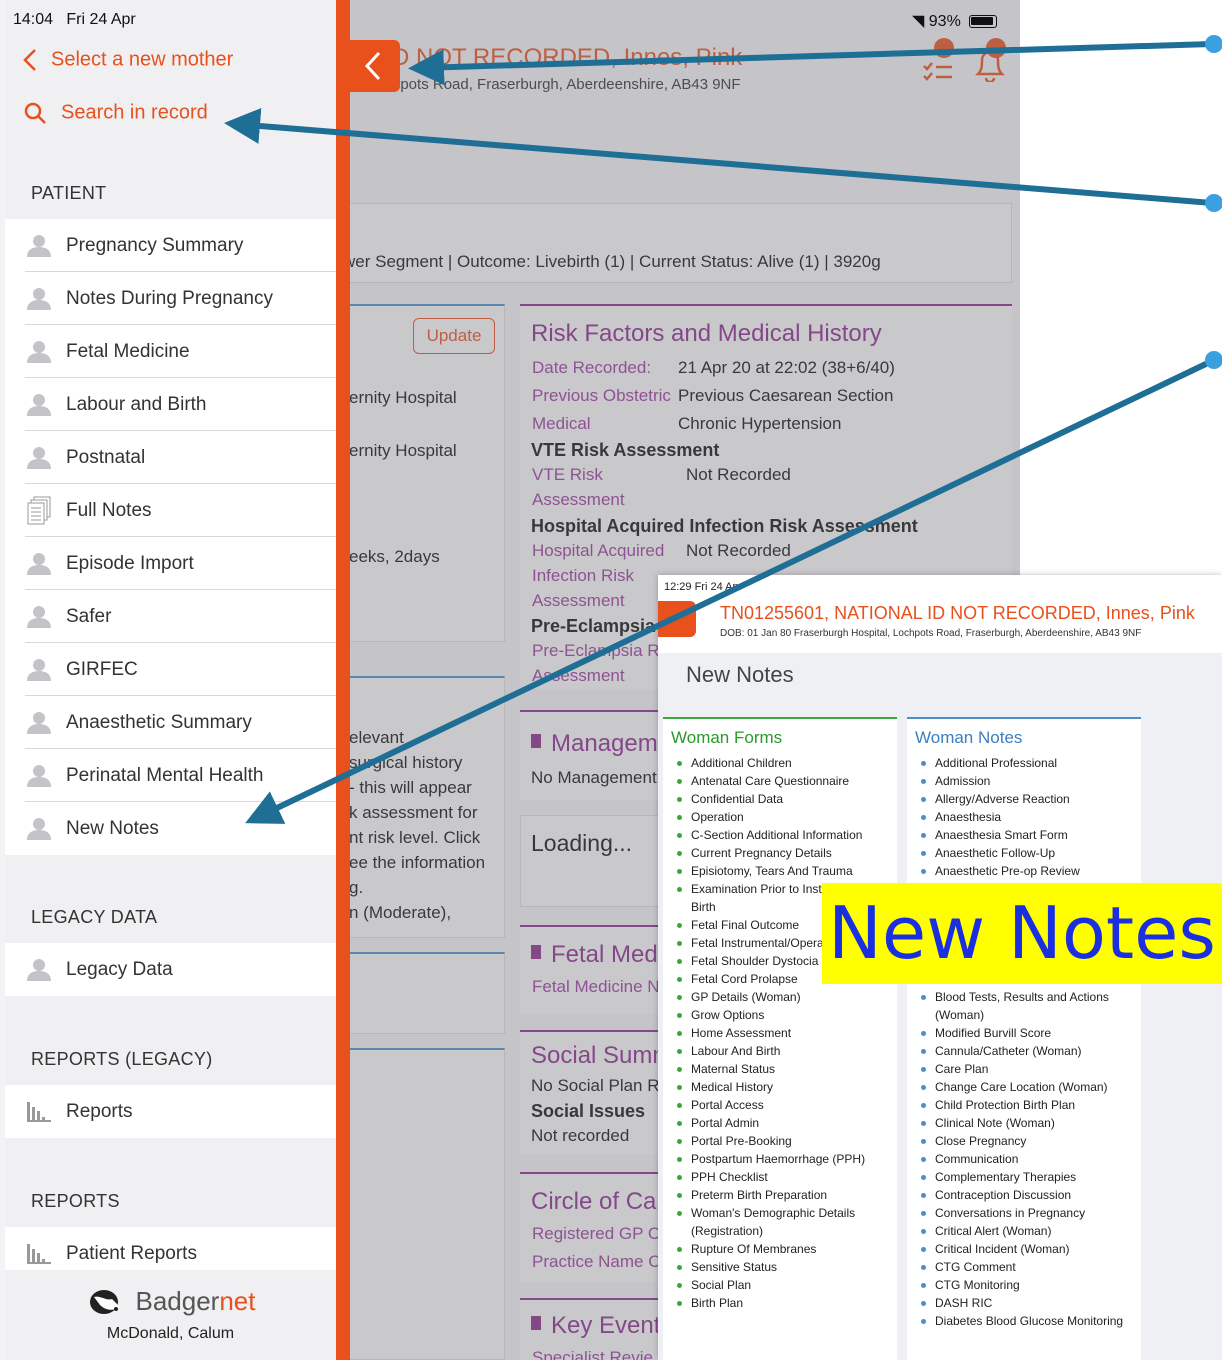 The height and width of the screenshot is (1360, 1222). What do you see at coordinates (677, 619) in the screenshot?
I see `inset-sidebar-tab` at bounding box center [677, 619].